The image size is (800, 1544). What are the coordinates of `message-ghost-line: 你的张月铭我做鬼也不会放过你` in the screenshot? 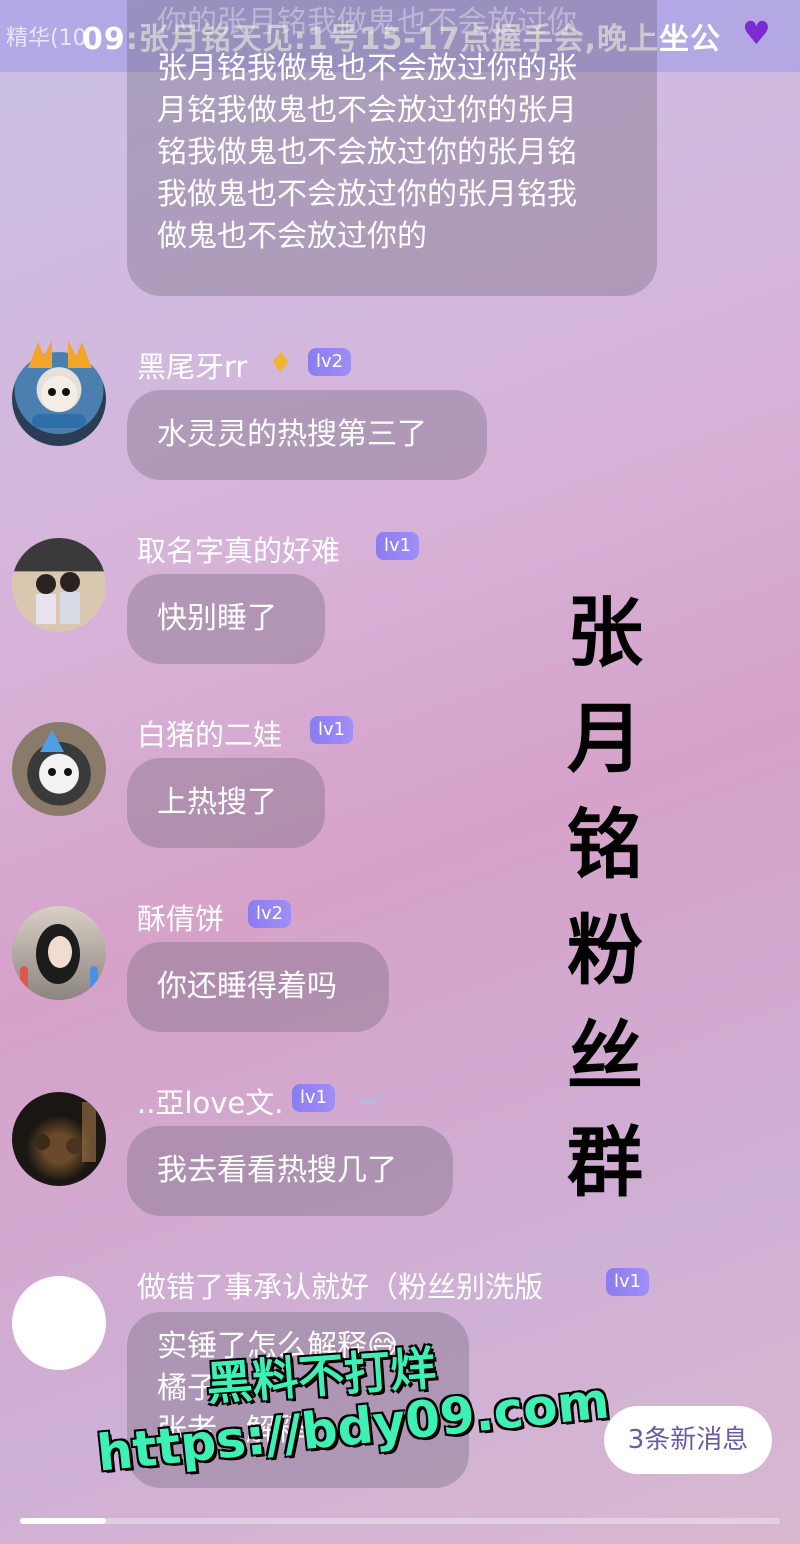 It's located at (367, 22).